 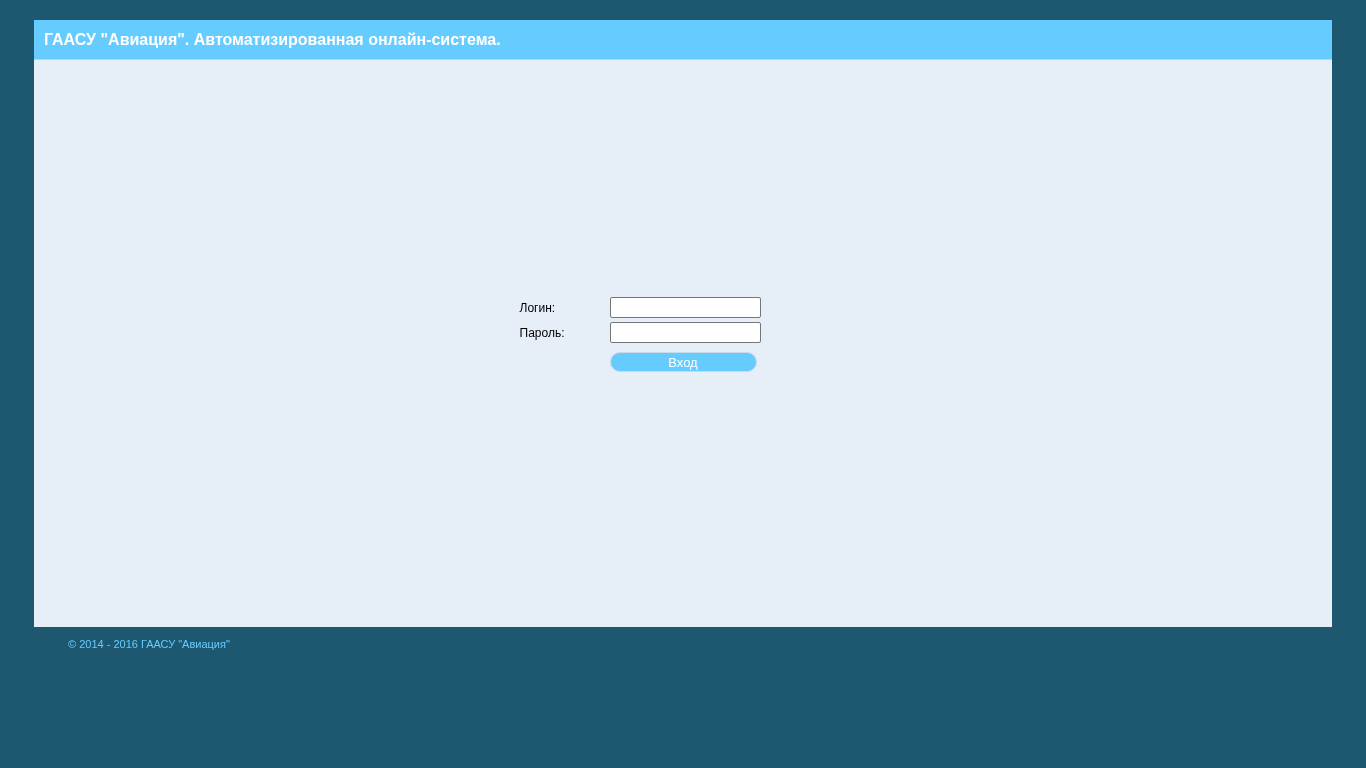 What do you see at coordinates (272, 39) in the screenshot?
I see `page-title: ГААСУ "Авиация". Автоматизированная онлайн-система.` at bounding box center [272, 39].